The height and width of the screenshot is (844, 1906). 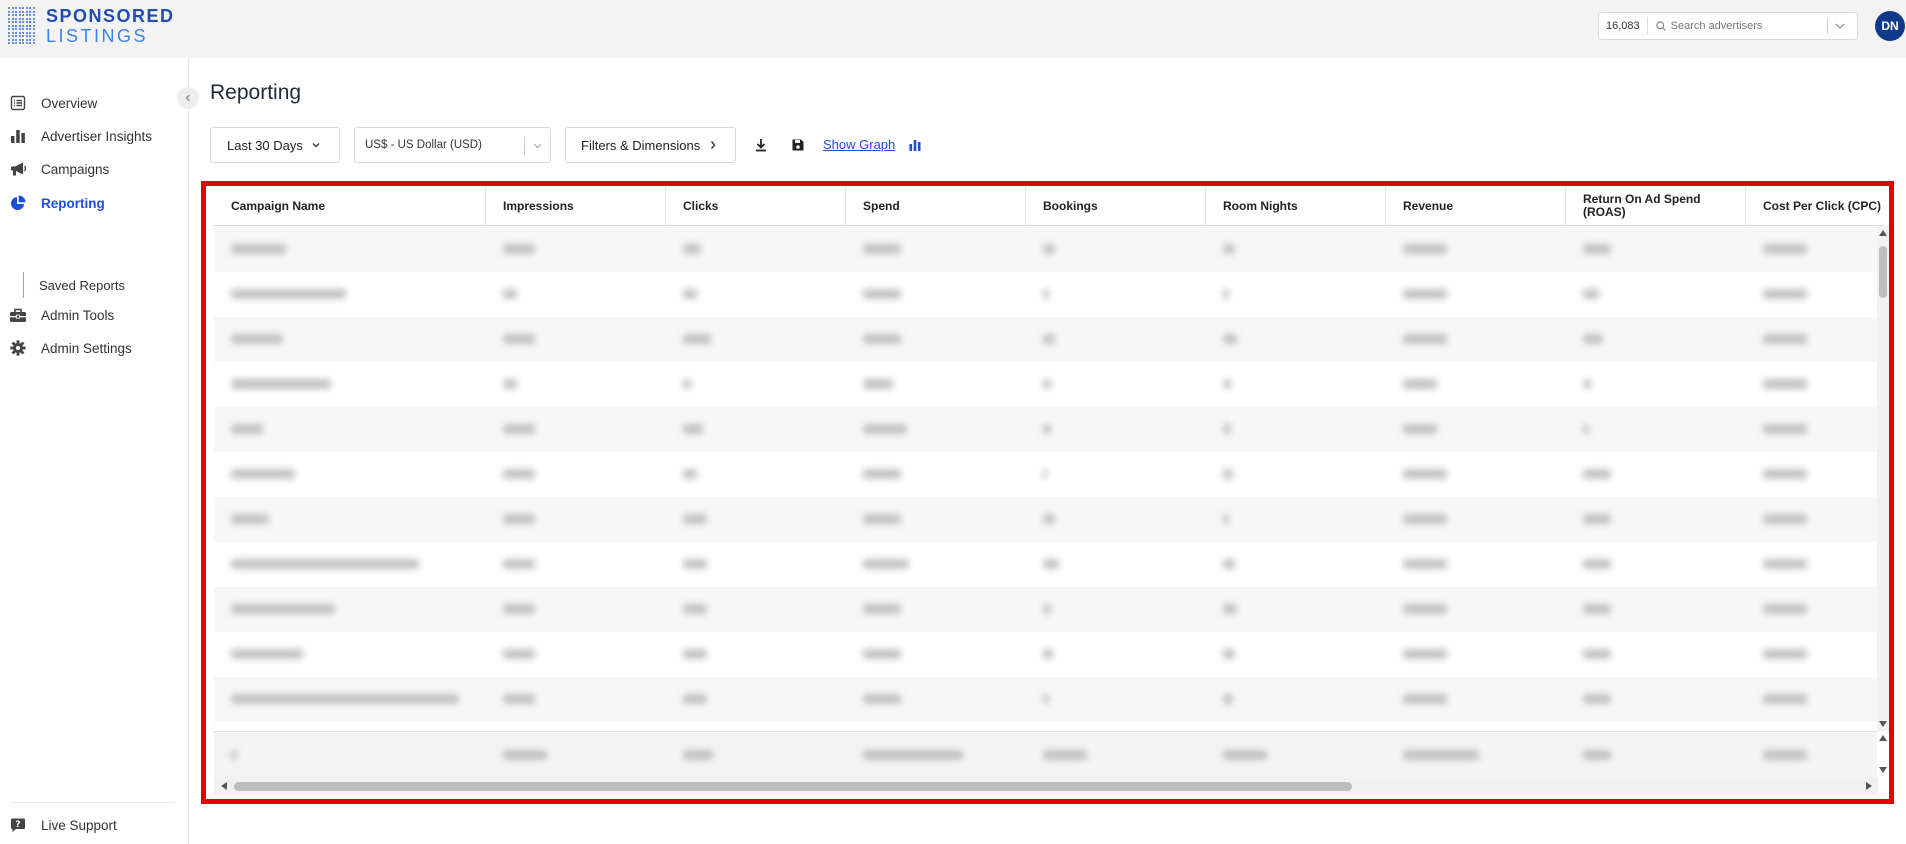 What do you see at coordinates (79, 825) in the screenshot?
I see `sidebar-item-label: Live Support` at bounding box center [79, 825].